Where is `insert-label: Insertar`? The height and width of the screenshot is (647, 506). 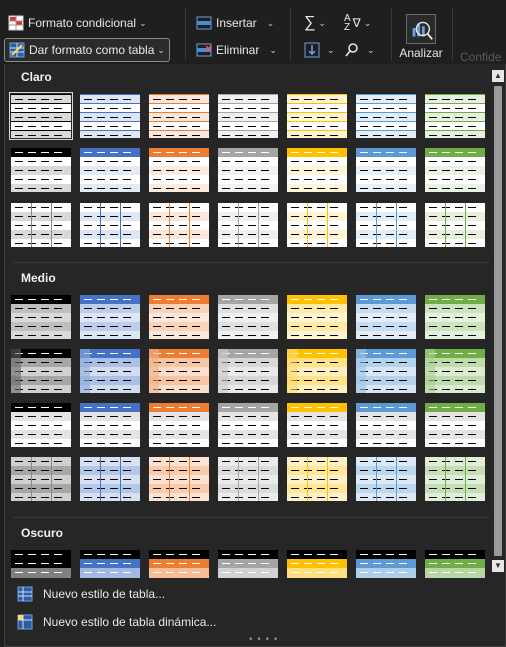 insert-label: Insertar is located at coordinates (236, 23).